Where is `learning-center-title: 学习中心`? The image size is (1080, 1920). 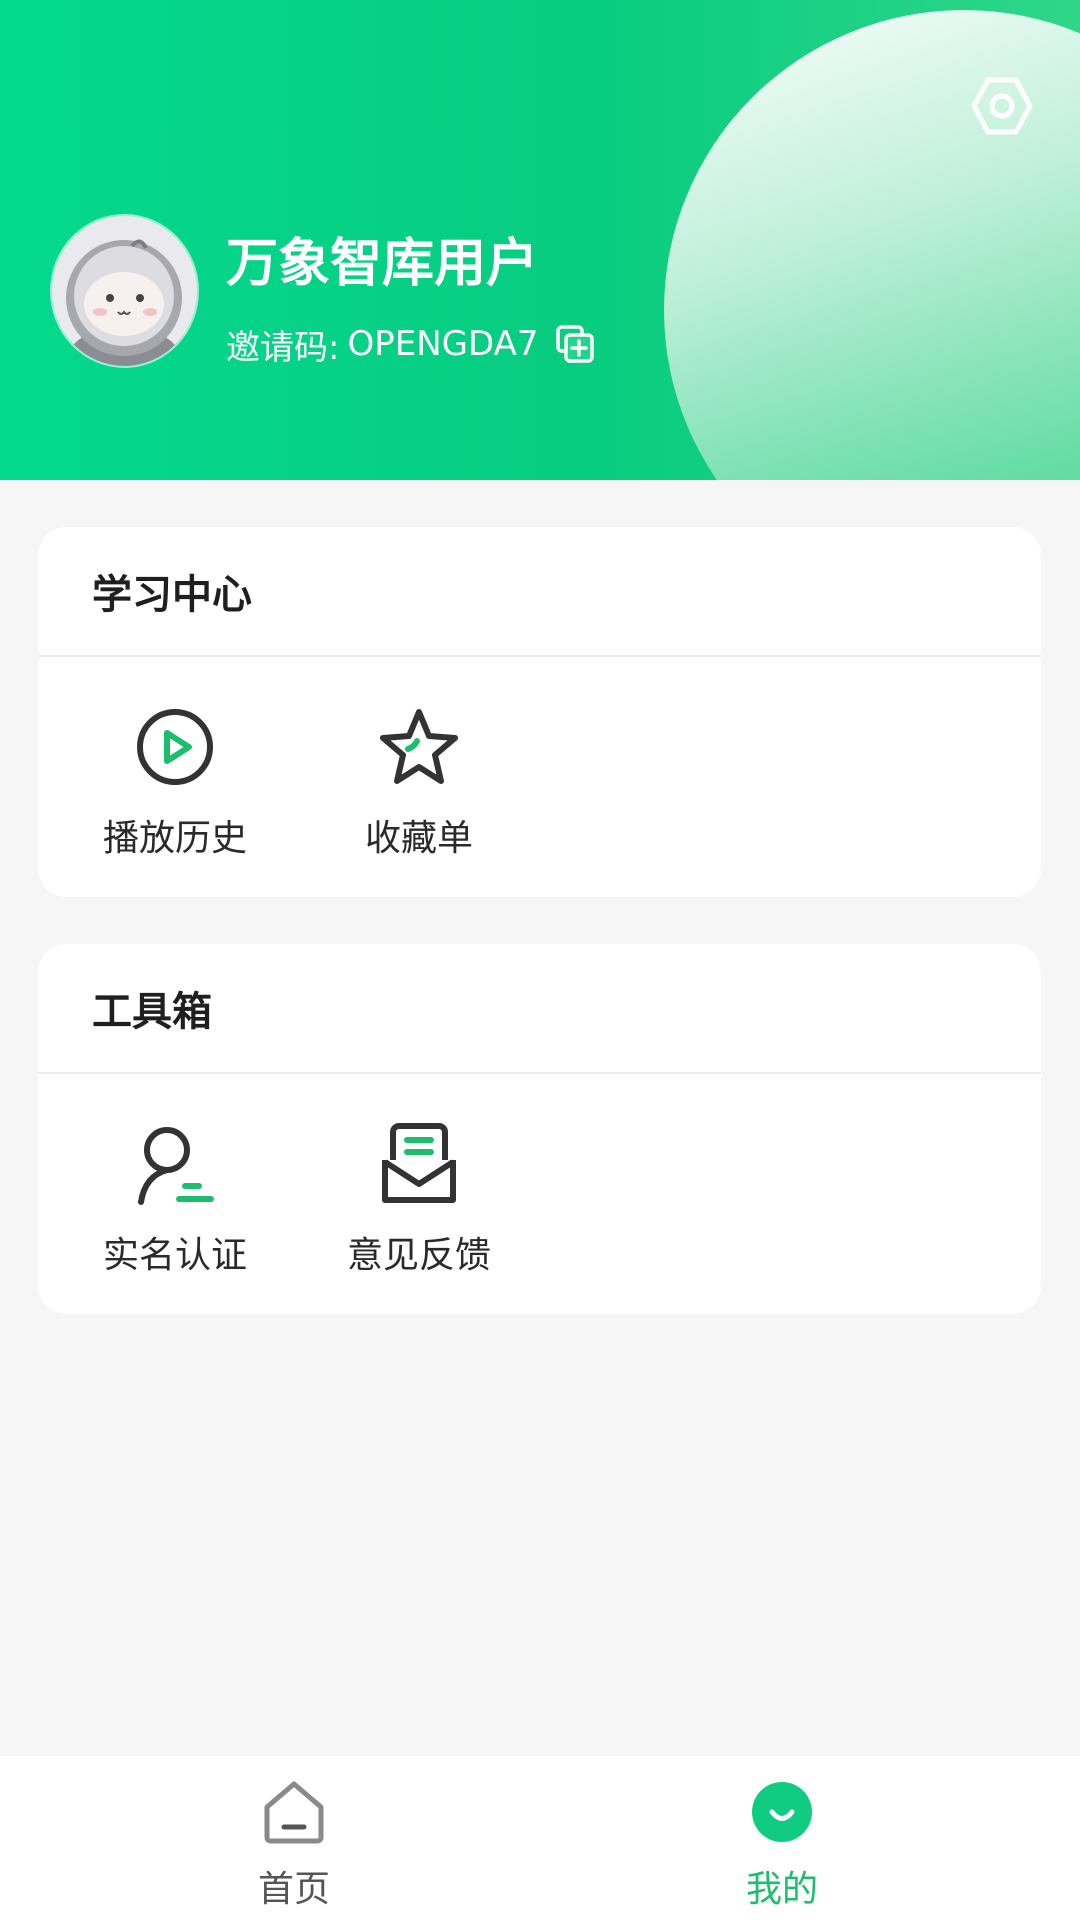
learning-center-title: 学习中心 is located at coordinates (539, 592).